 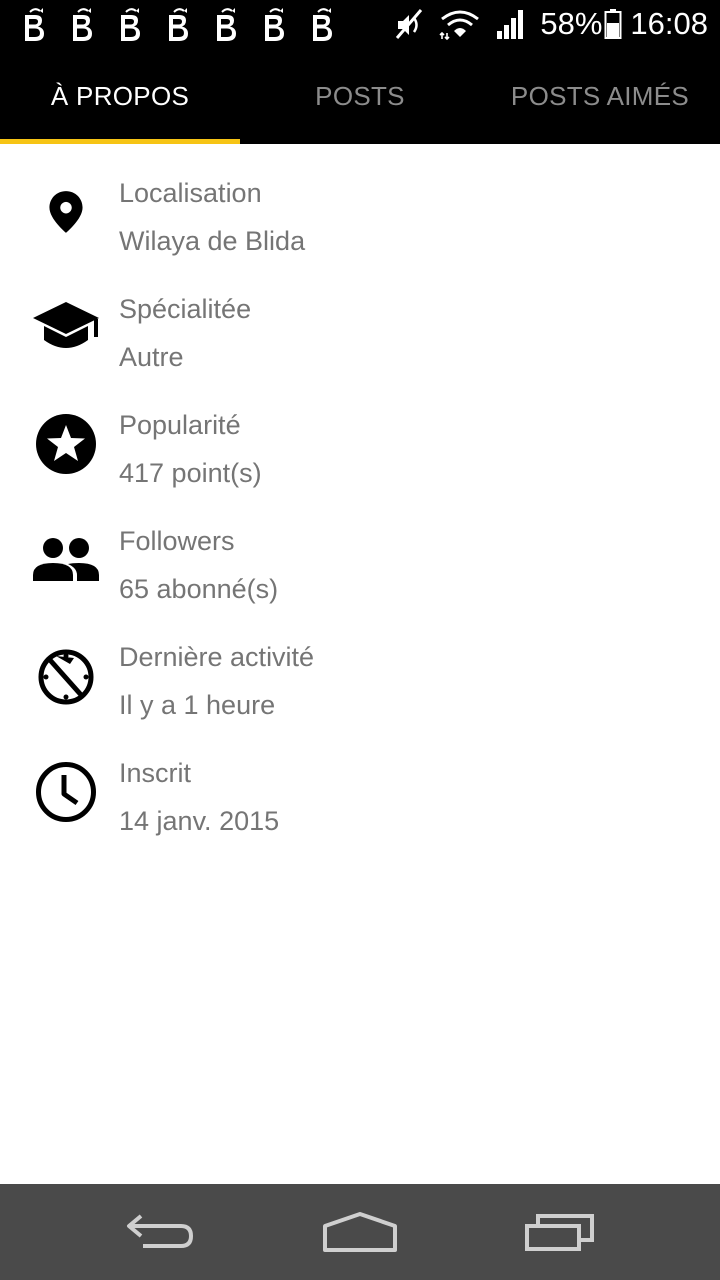 What do you see at coordinates (199, 821) in the screenshot?
I see `info-value: 14 janv. 2015` at bounding box center [199, 821].